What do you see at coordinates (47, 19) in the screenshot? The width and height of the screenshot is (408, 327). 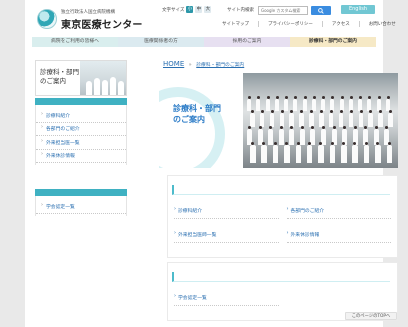 I see `hospital-logo-icon` at bounding box center [47, 19].